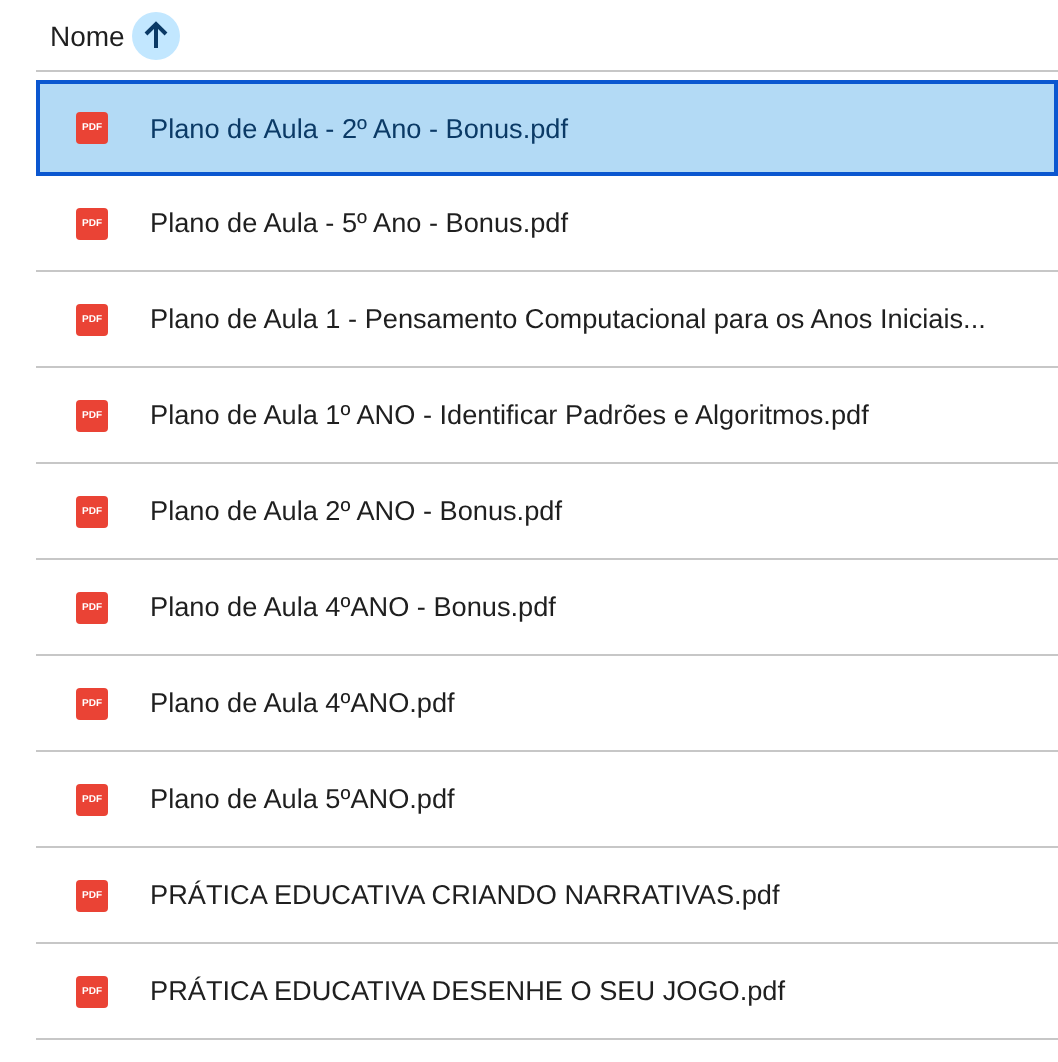 The height and width of the screenshot is (1062, 1058). What do you see at coordinates (359, 128) in the screenshot?
I see `file-name: Plano de Aula - 2º Ano - Bonus.pdf` at bounding box center [359, 128].